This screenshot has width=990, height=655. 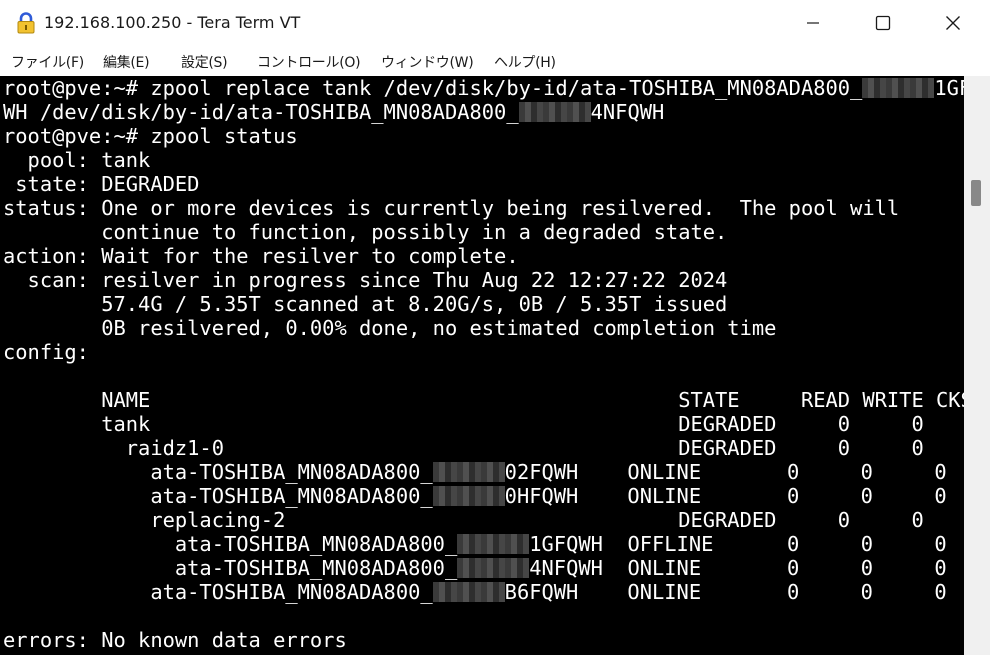 I want to click on terminal-text: errors: No known data errors, so click(x=175, y=640).